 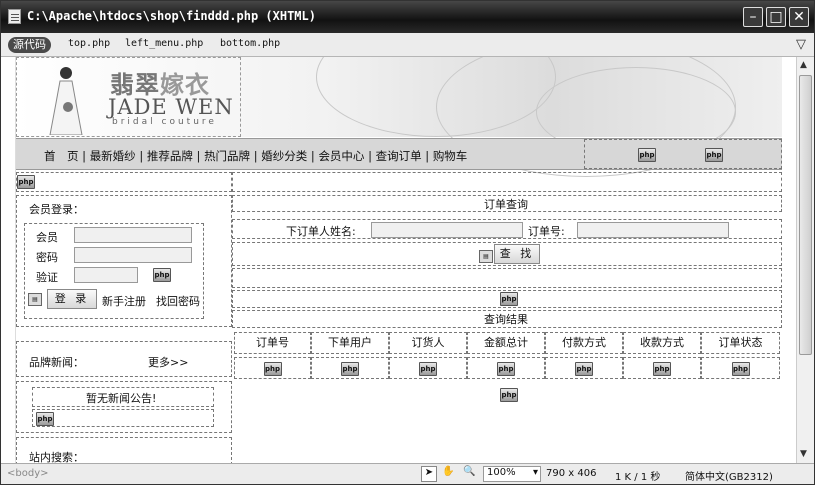 What do you see at coordinates (8, 260) in the screenshot?
I see `canvas-gutter` at bounding box center [8, 260].